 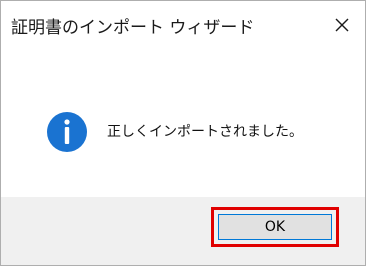 What do you see at coordinates (67, 132) in the screenshot?
I see `info-icon` at bounding box center [67, 132].